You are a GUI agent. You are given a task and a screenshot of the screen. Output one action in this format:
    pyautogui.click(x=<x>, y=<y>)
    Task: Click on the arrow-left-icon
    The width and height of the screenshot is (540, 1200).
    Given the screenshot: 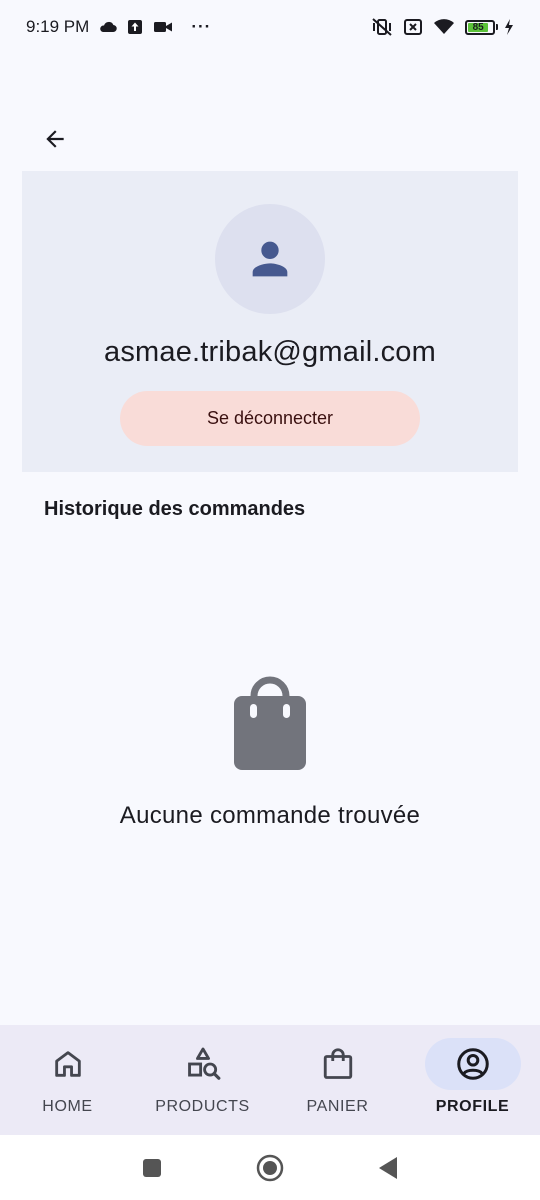 What is the action you would take?
    pyautogui.click(x=55, y=139)
    